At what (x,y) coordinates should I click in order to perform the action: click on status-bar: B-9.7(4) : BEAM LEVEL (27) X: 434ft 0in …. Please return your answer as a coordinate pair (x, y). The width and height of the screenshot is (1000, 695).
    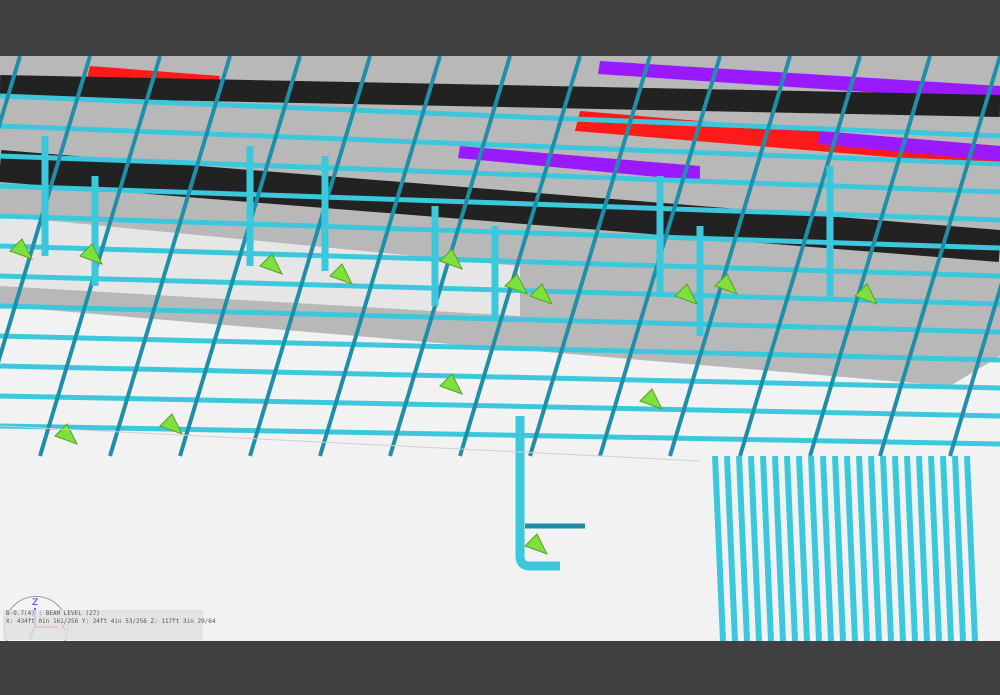
    Looking at the image, I should click on (109, 625).